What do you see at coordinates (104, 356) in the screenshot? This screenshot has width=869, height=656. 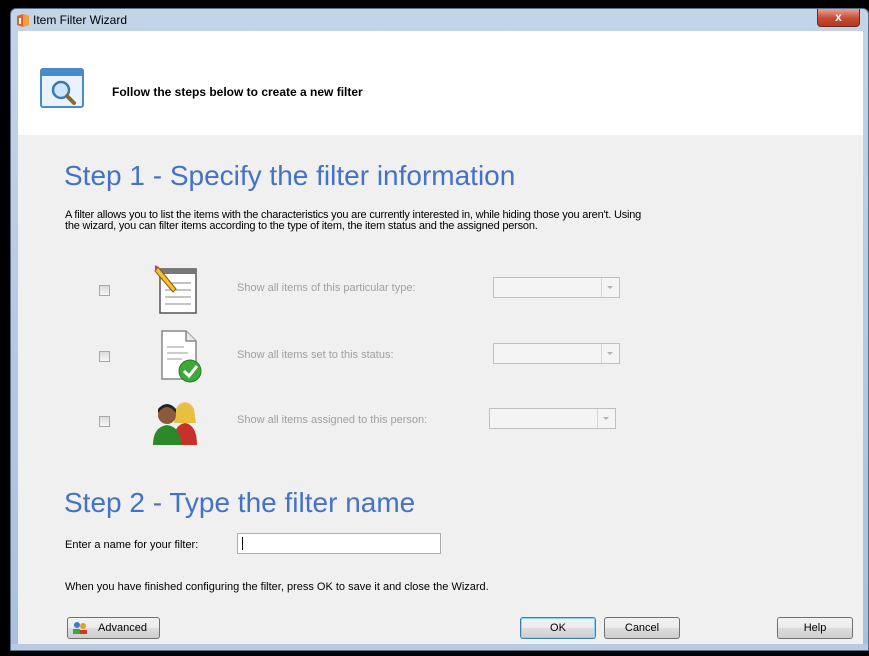 I see `status-filter-checkbox` at bounding box center [104, 356].